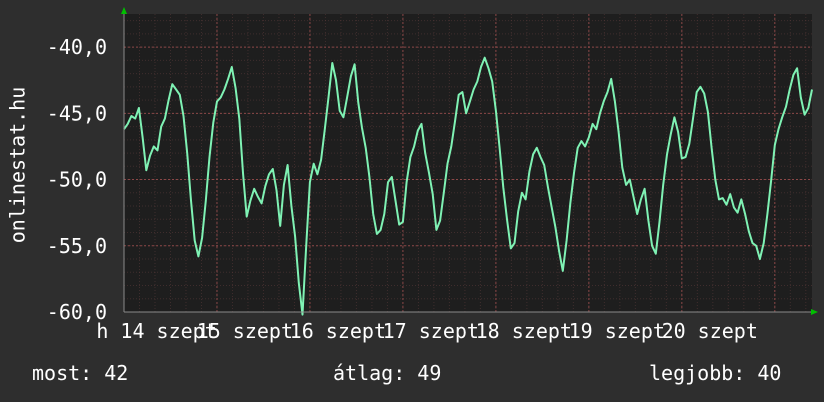 Image resolution: width=824 pixels, height=402 pixels. I want to click on best-value-label: legjobb: 40, so click(715, 373).